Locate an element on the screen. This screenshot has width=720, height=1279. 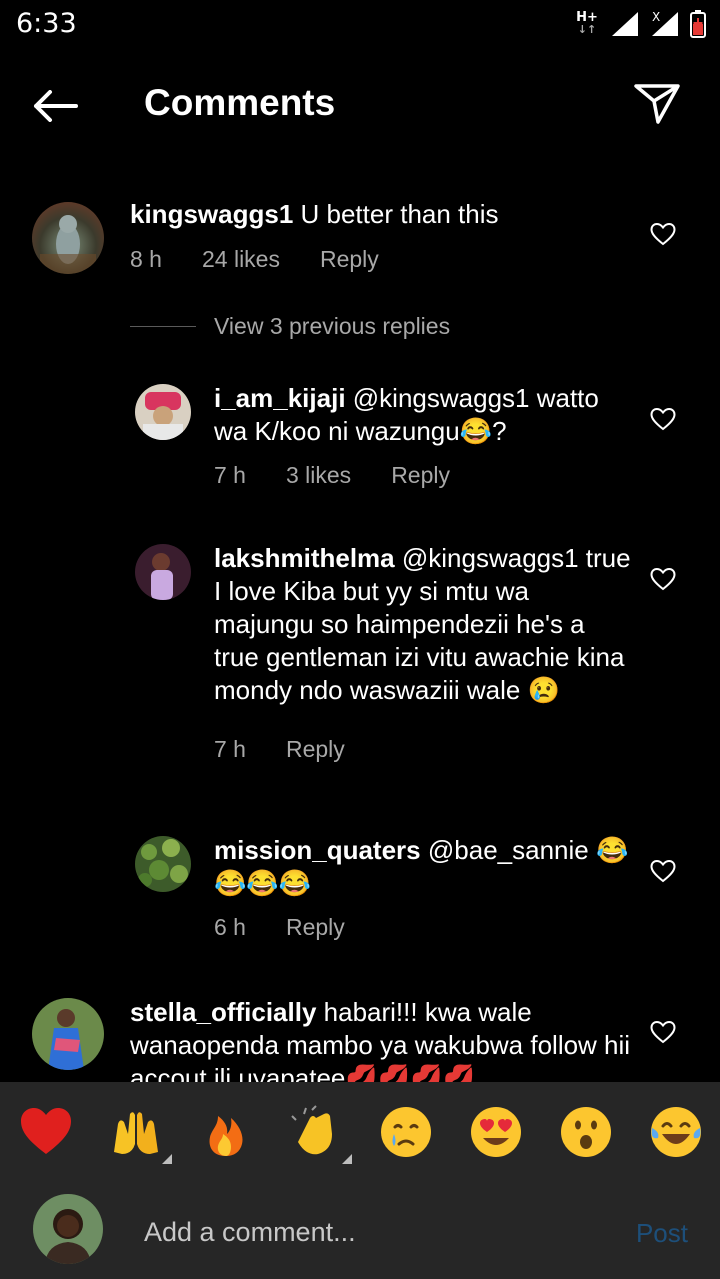
comment-meta: 6 h Reply is located at coordinates (279, 927).